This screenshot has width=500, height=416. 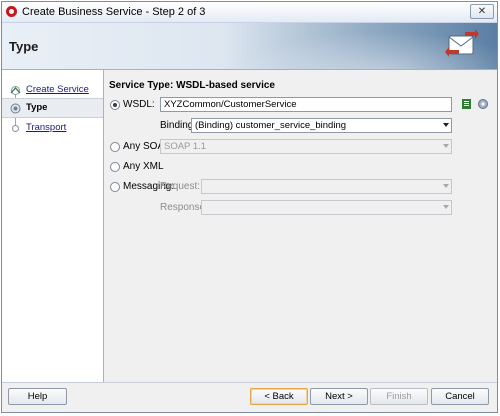 I want to click on back-button: < Back, so click(x=279, y=396).